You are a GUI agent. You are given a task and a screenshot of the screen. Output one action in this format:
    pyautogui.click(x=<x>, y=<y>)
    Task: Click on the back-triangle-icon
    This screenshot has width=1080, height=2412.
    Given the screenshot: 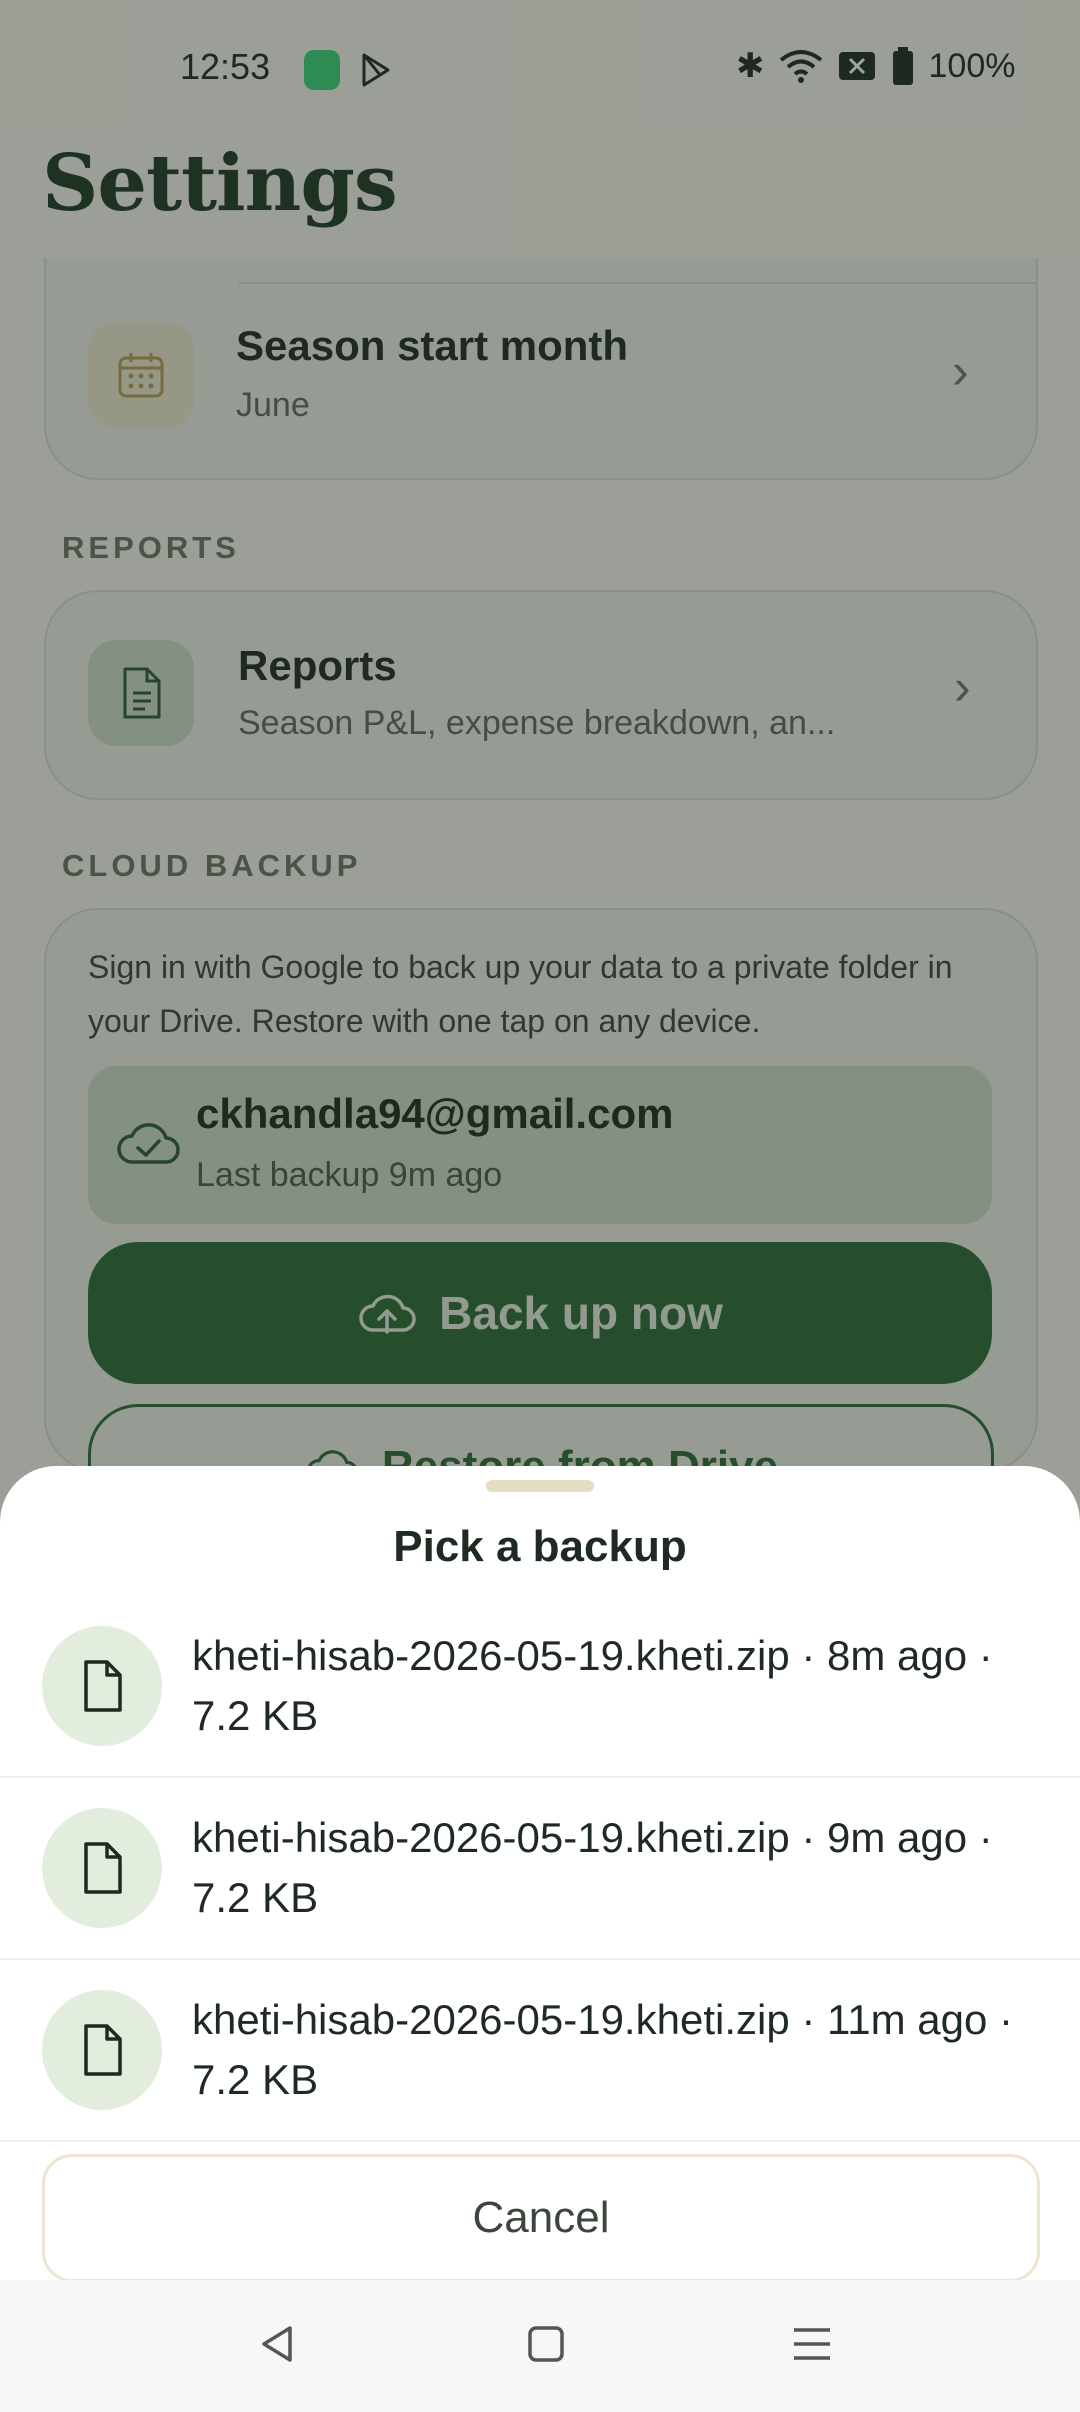 What is the action you would take?
    pyautogui.click(x=277, y=2344)
    